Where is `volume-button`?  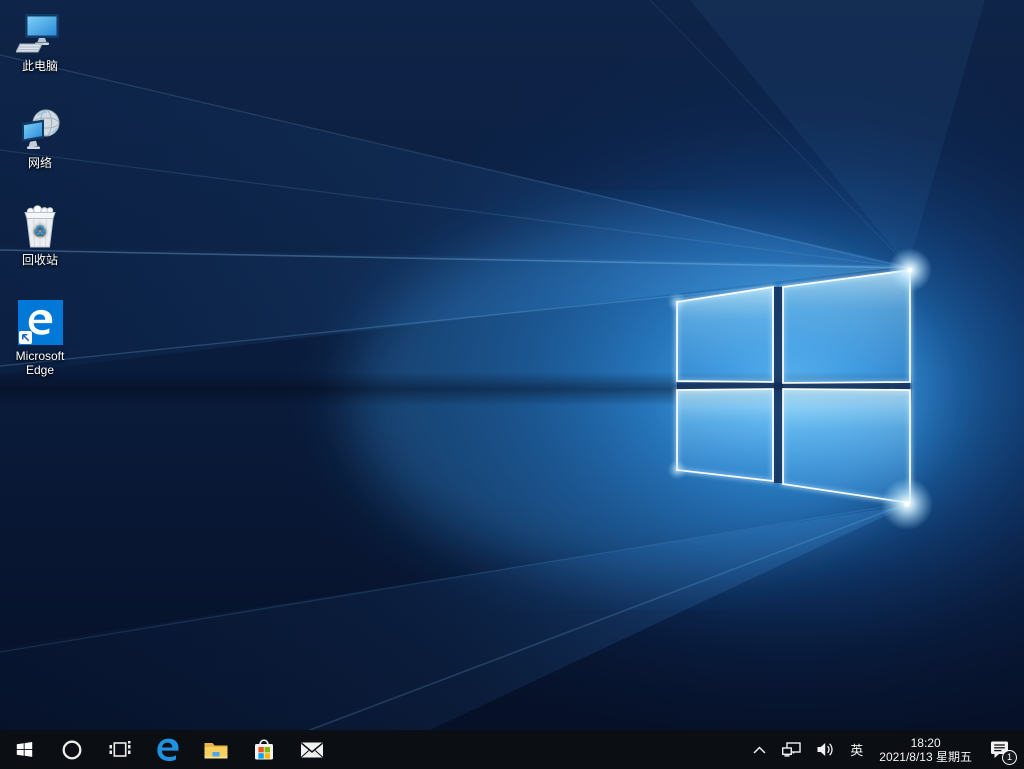 volume-button is located at coordinates (825, 749).